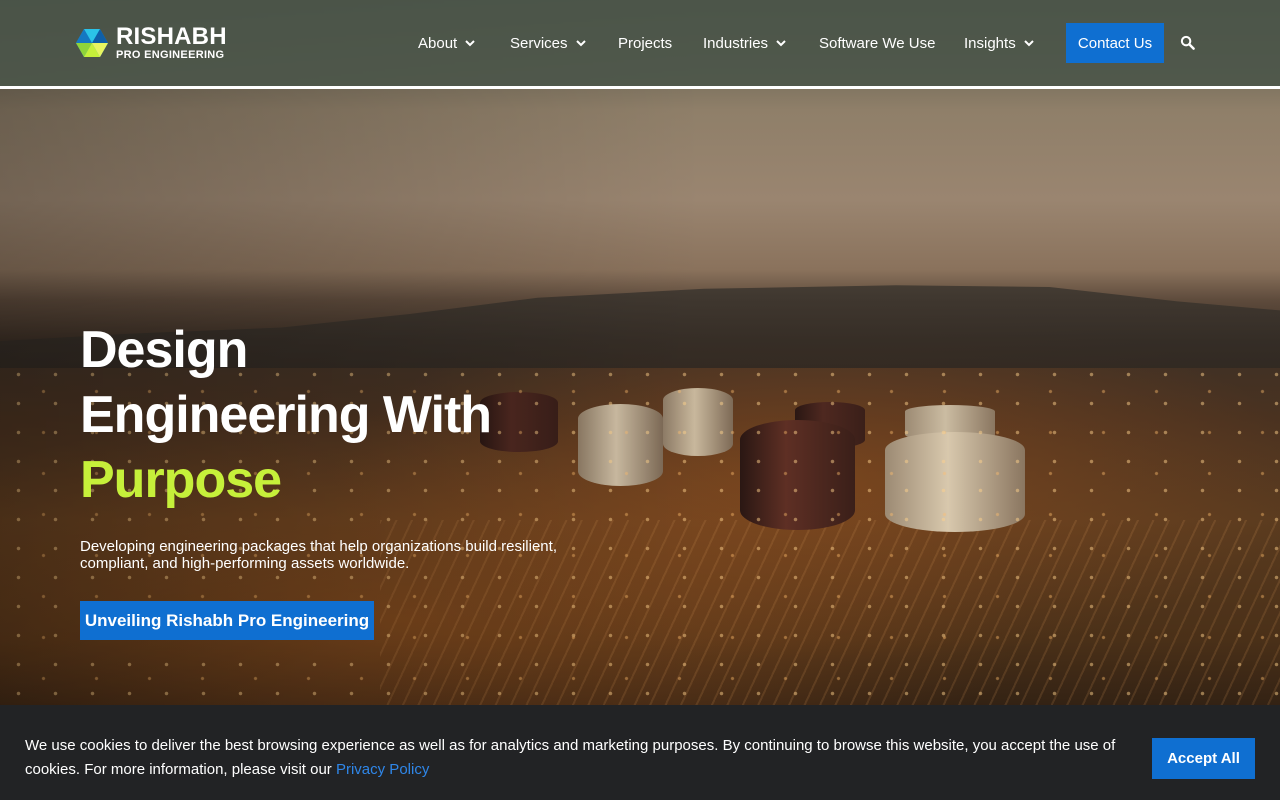 This screenshot has width=1280, height=800. I want to click on nav-item-about: About, so click(446, 43).